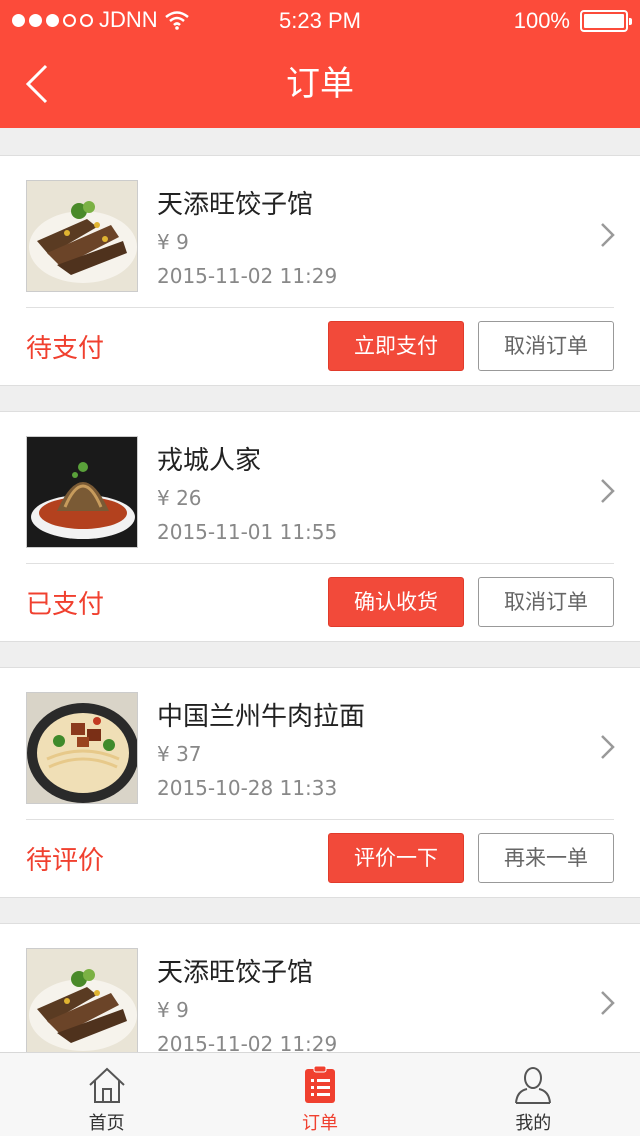 The height and width of the screenshot is (1136, 640). I want to click on order-datetime: 2015-11-02 11:29, so click(247, 276).